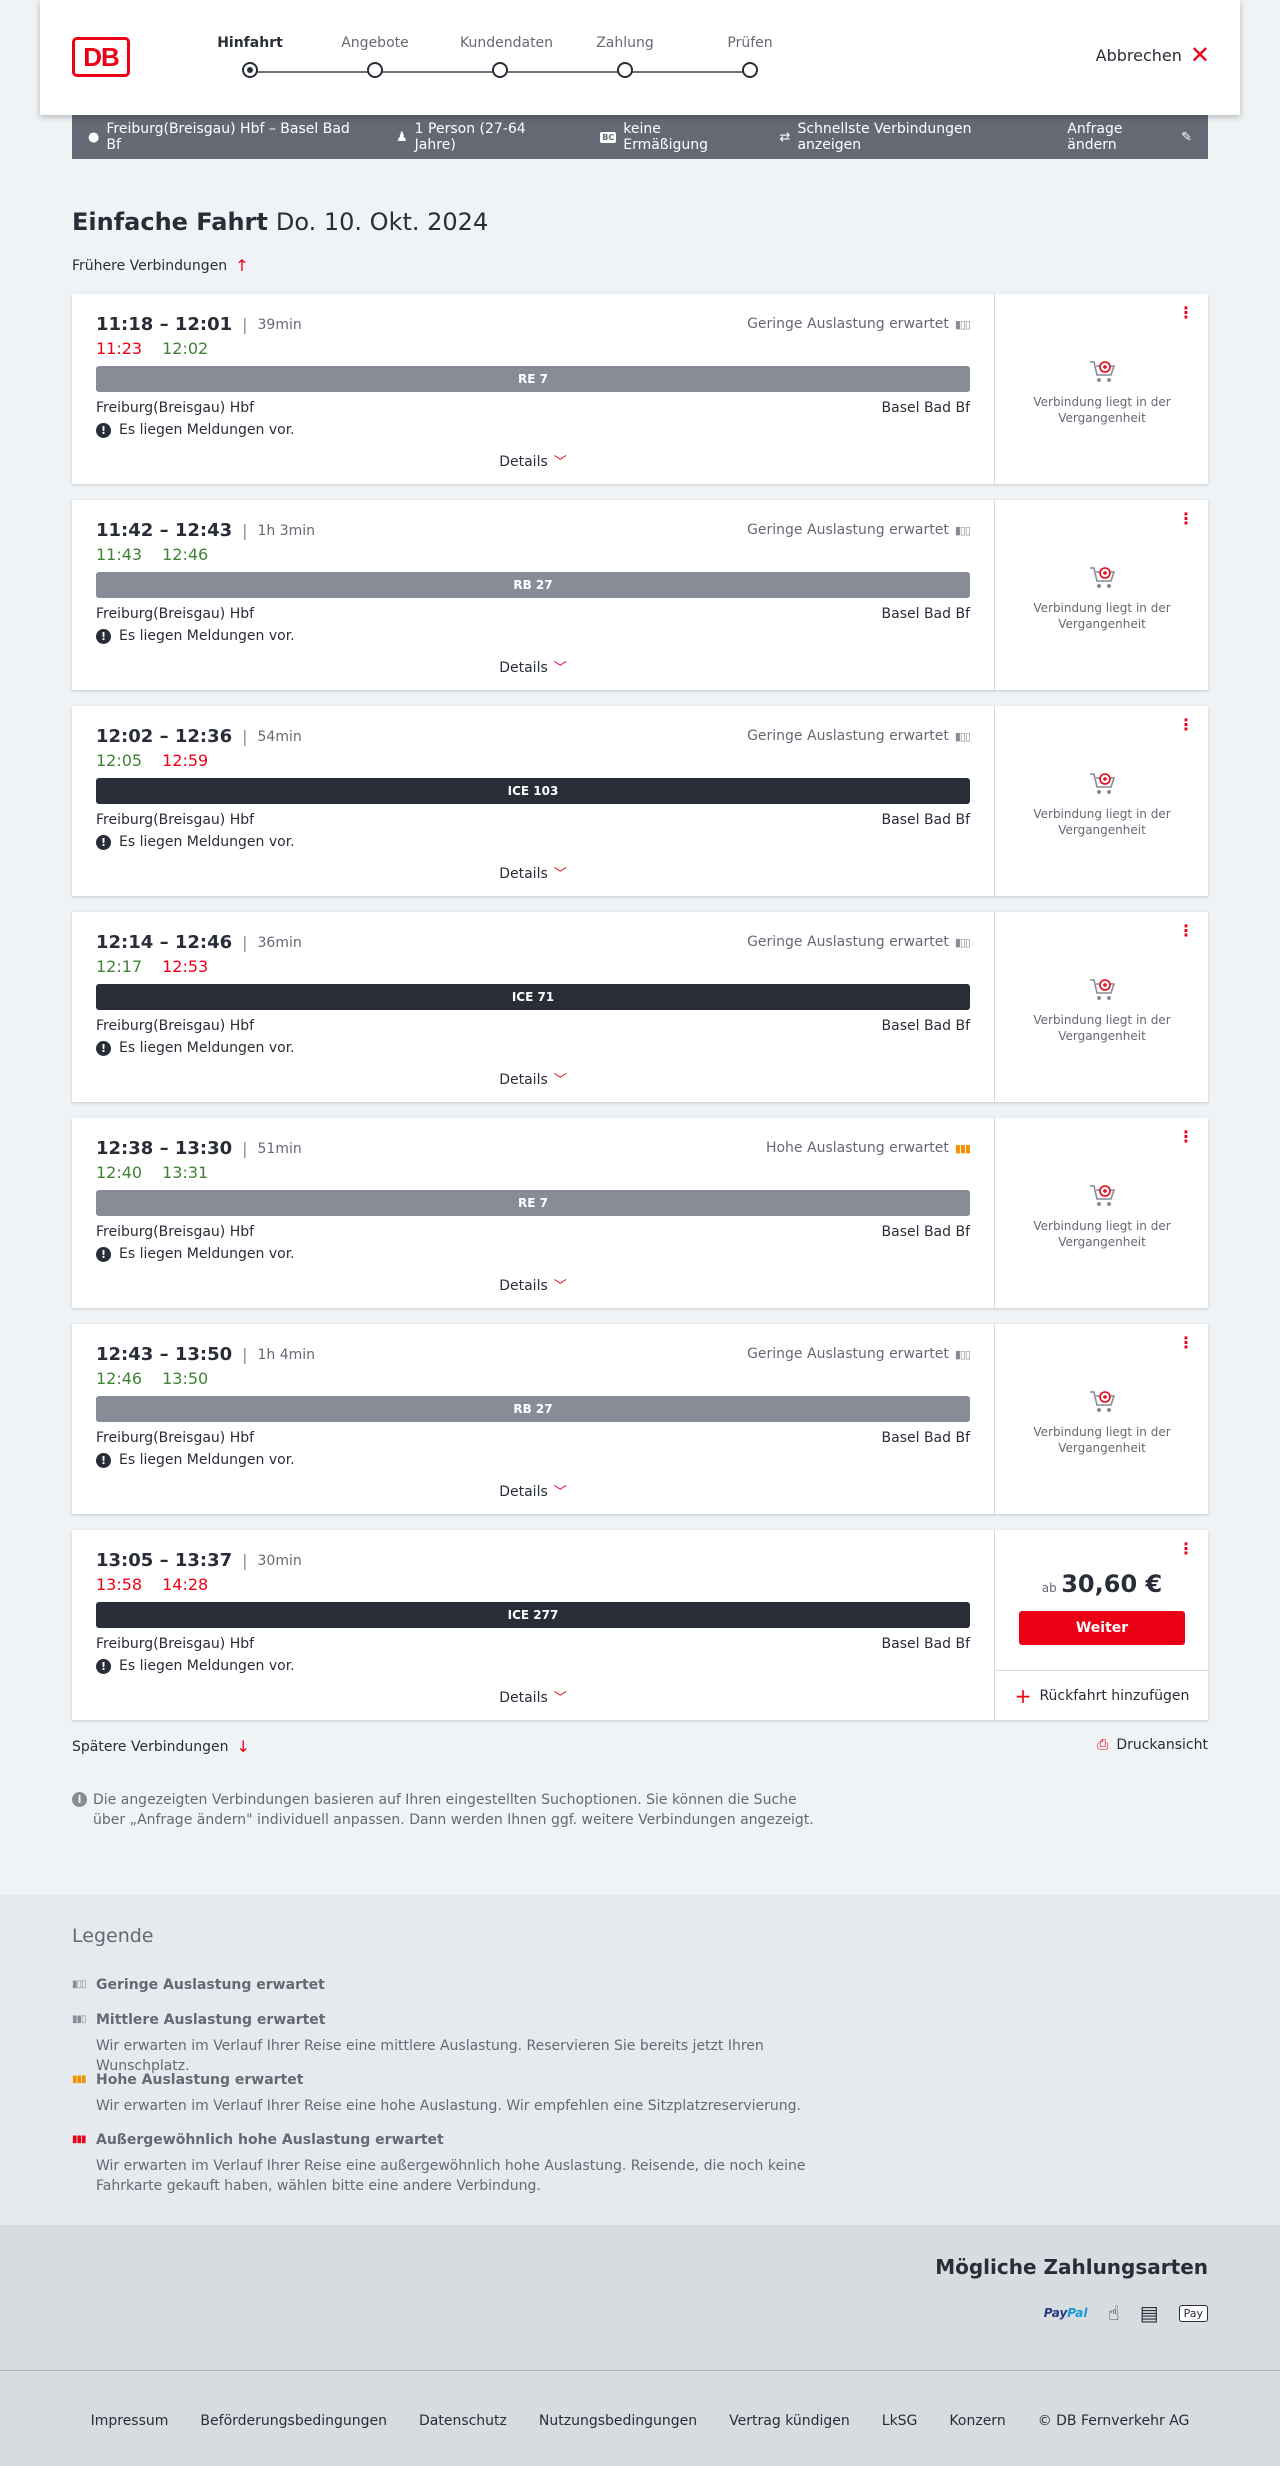  I want to click on planned-times: 12:14 – 12:46 | 36min, so click(199, 942).